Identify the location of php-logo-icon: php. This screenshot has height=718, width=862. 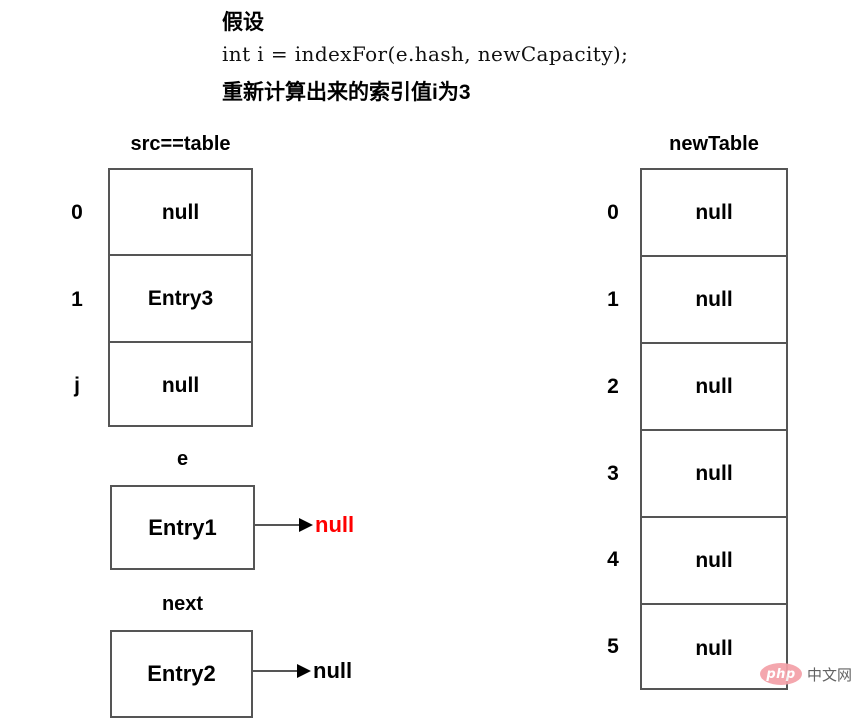
(781, 674).